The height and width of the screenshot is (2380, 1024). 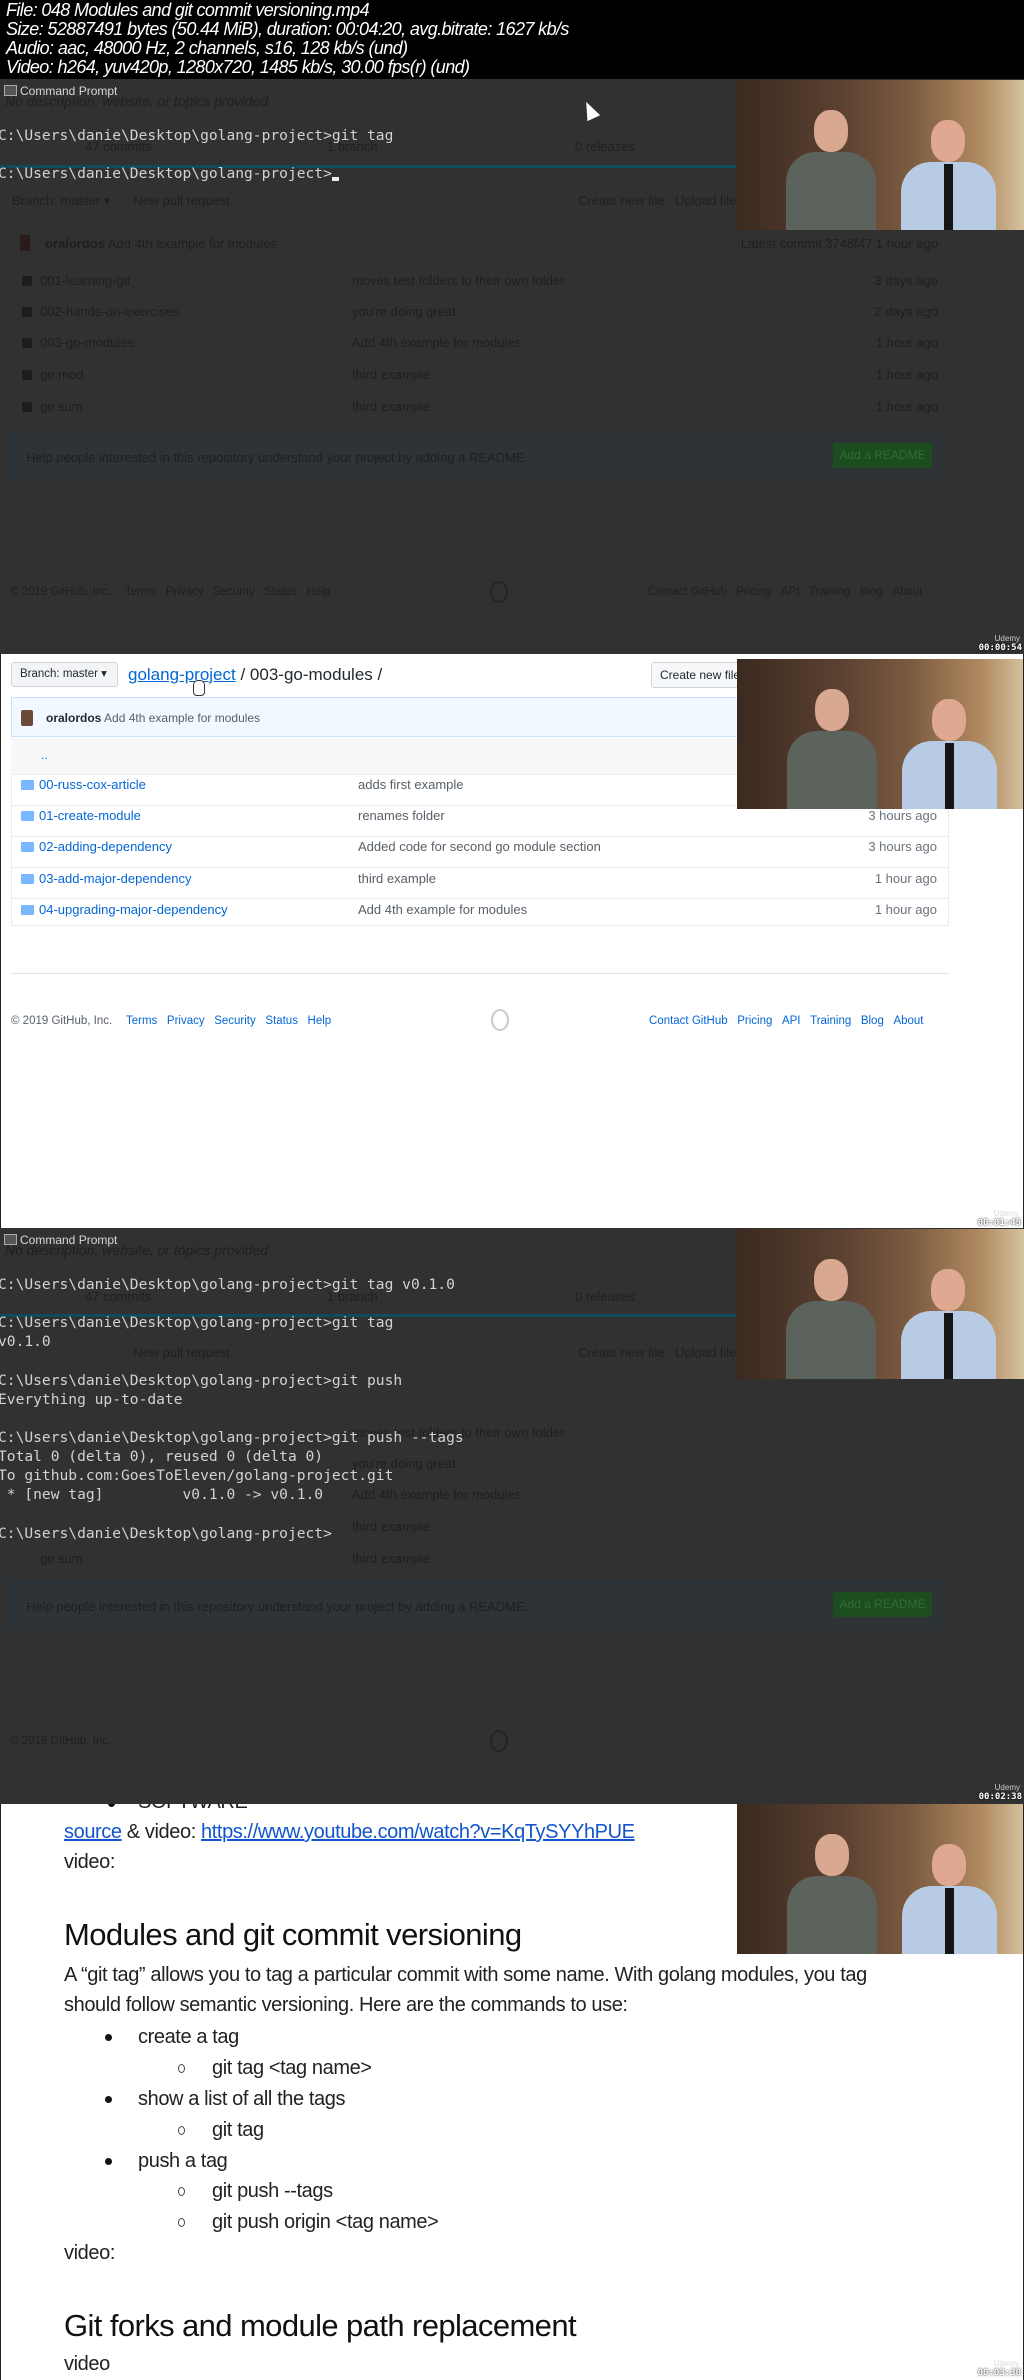 What do you see at coordinates (999, 1223) in the screenshot?
I see `timestamp: 00:01:45` at bounding box center [999, 1223].